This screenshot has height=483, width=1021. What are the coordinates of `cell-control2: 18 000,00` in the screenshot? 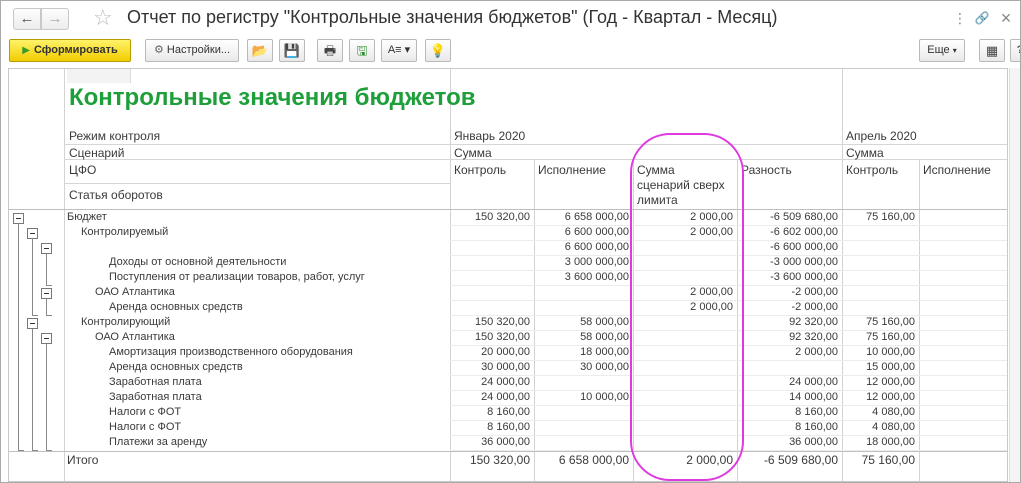 It's located at (880, 442).